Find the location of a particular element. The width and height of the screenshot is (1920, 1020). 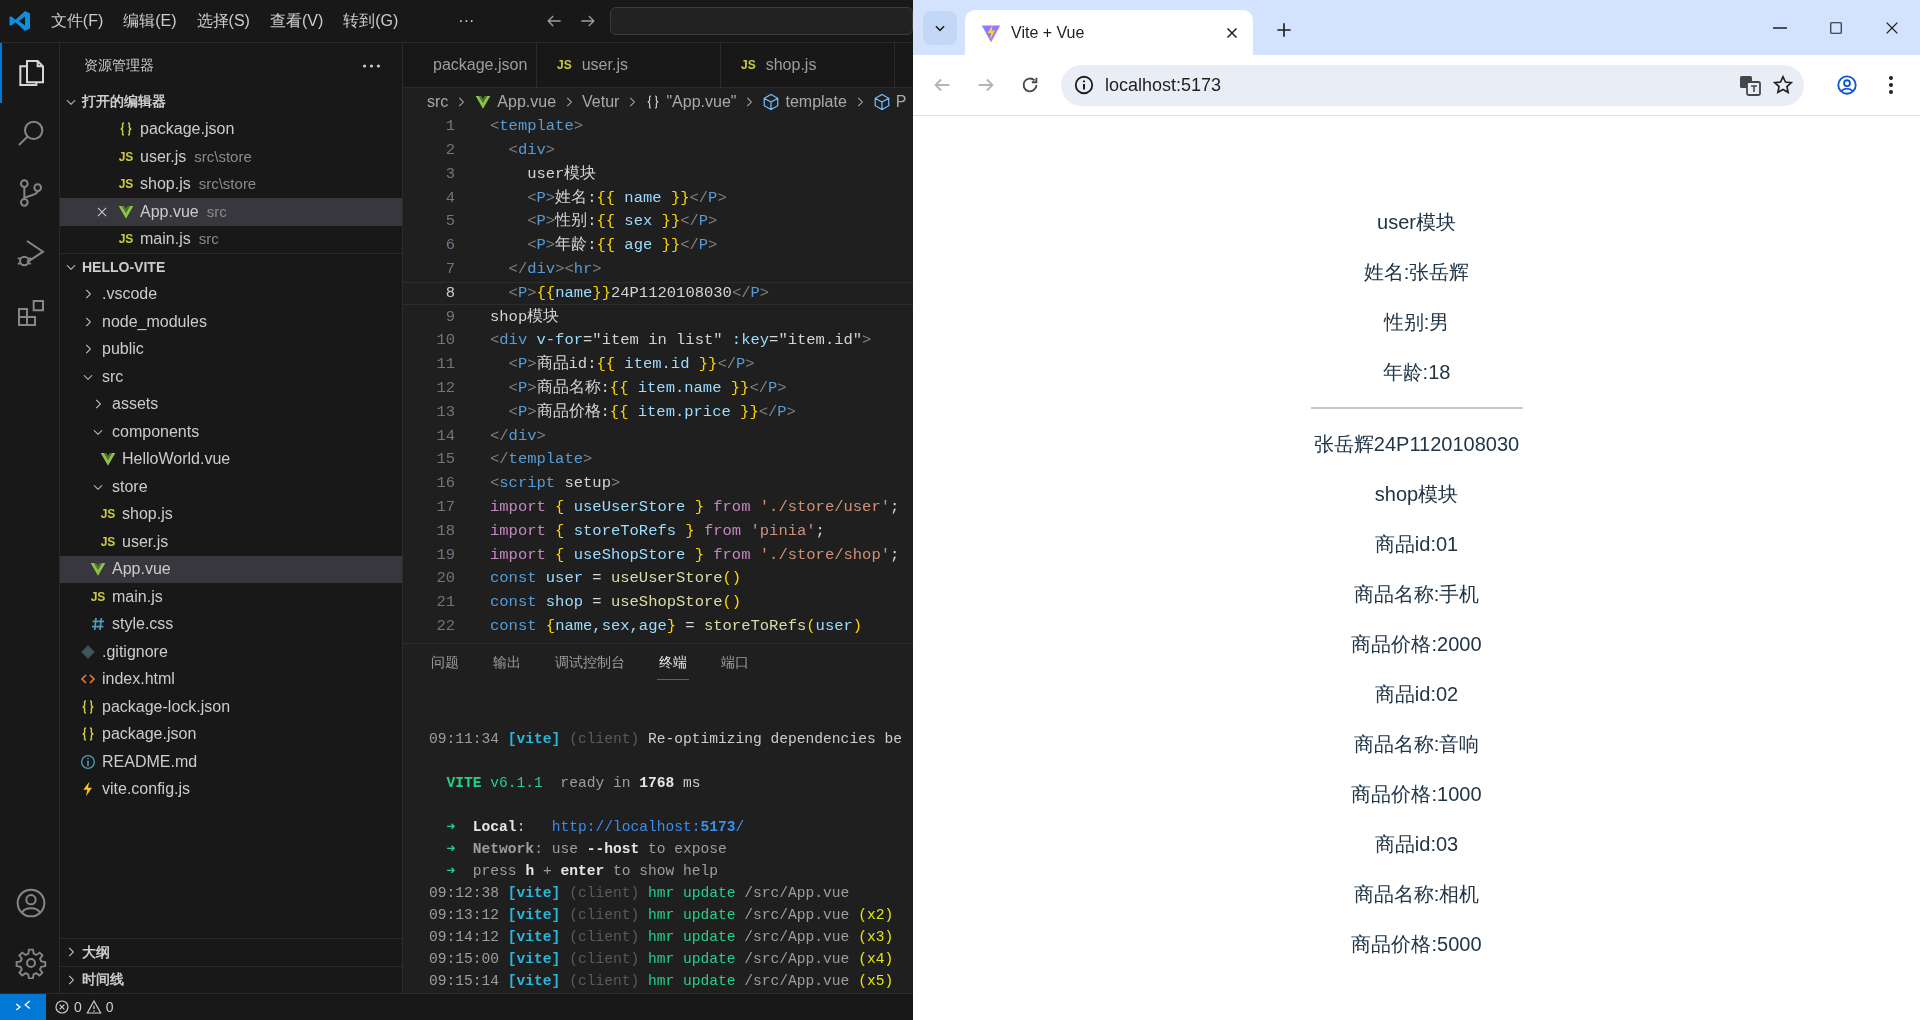

breadcrumb-item: template is located at coordinates (804, 101).